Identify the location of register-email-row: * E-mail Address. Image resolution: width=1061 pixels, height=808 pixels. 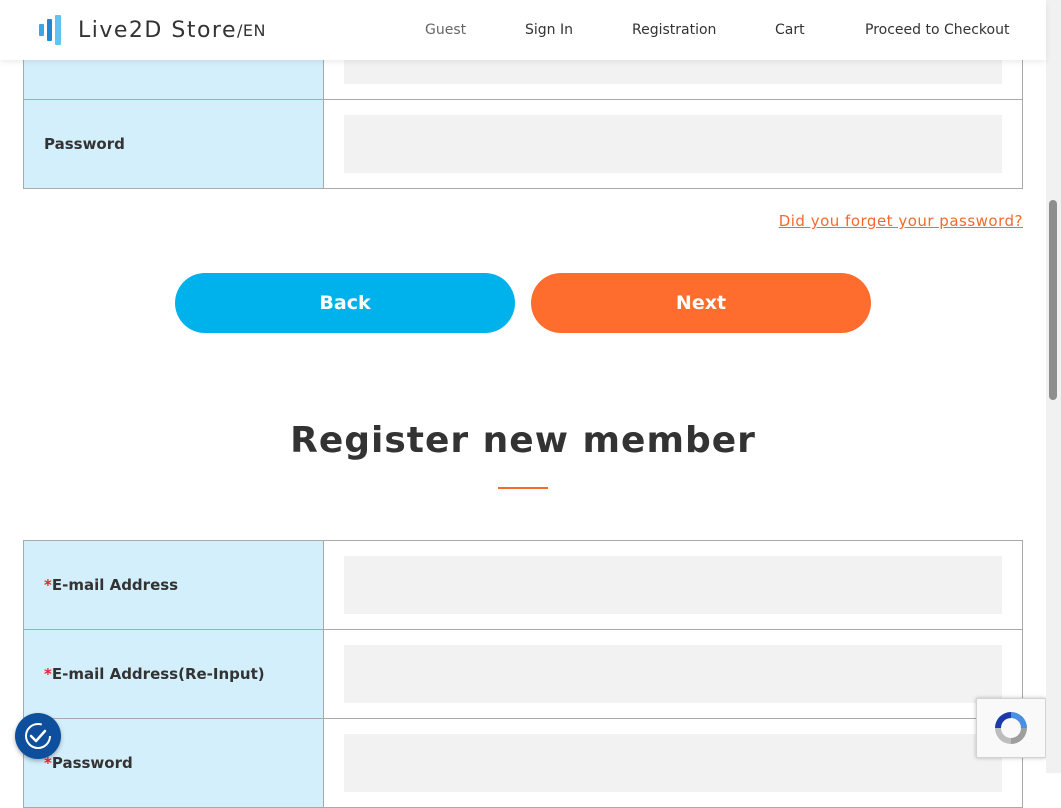
(523, 585).